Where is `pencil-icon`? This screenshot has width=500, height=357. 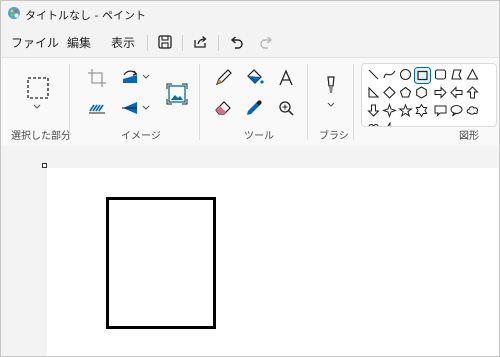
pencil-icon is located at coordinates (223, 78).